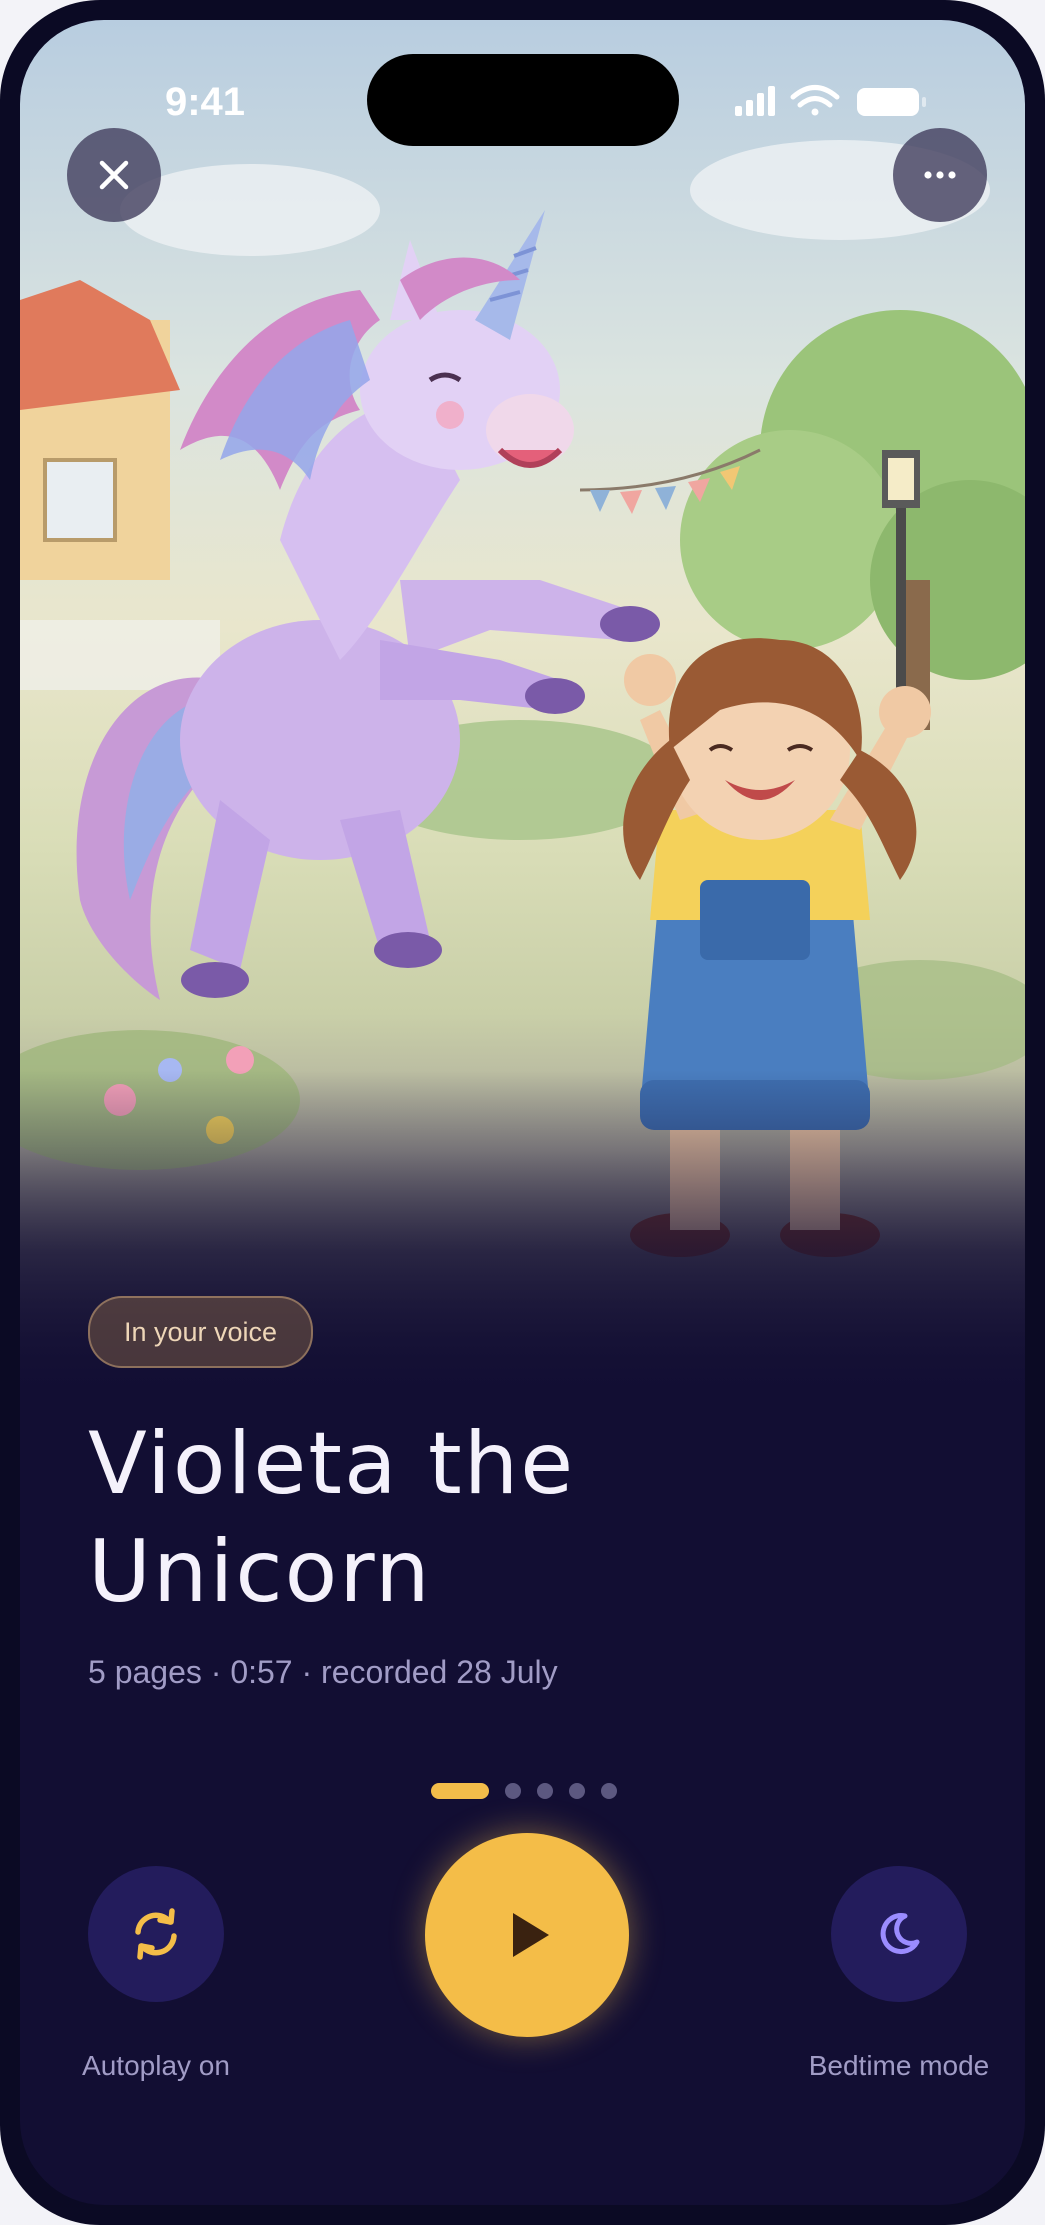  I want to click on page-dot-active, so click(460, 1791).